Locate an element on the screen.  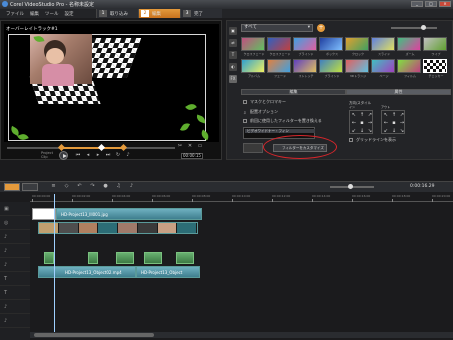
close-button: × is located at coordinates (445, 4).